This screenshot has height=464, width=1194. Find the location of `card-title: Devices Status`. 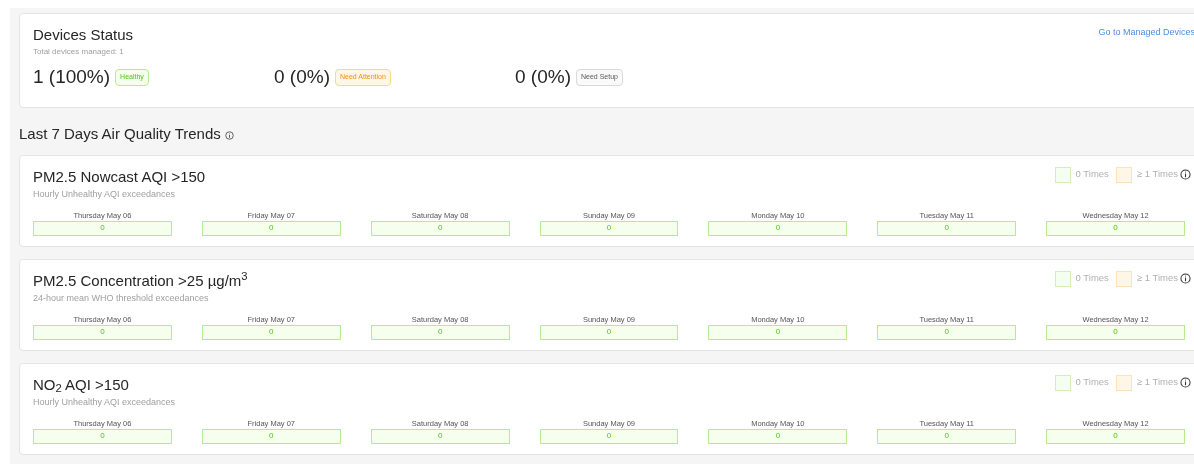

card-title: Devices Status is located at coordinates (84, 35).